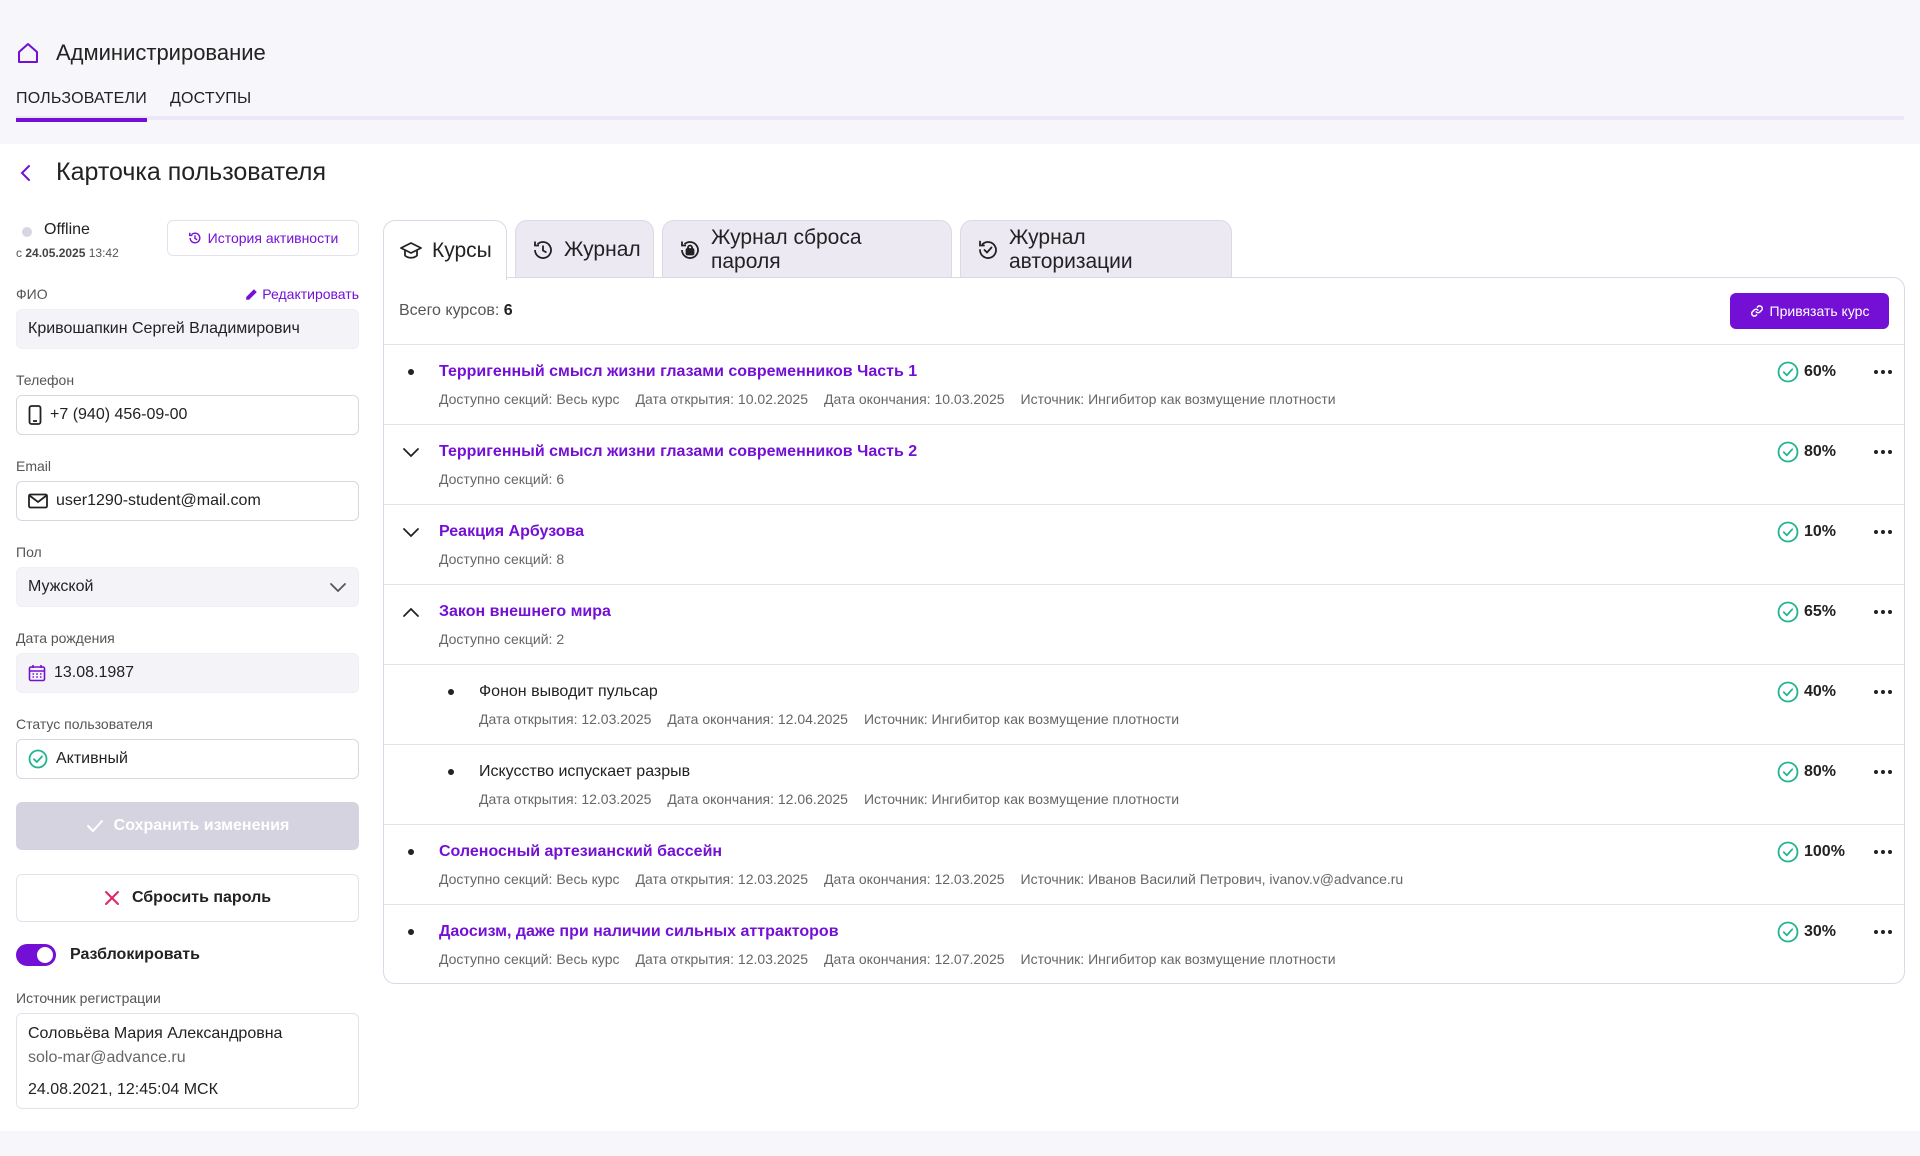 The height and width of the screenshot is (1156, 1920). Describe the element at coordinates (26, 173) in the screenshot. I see `back-arrow-icon` at that location.